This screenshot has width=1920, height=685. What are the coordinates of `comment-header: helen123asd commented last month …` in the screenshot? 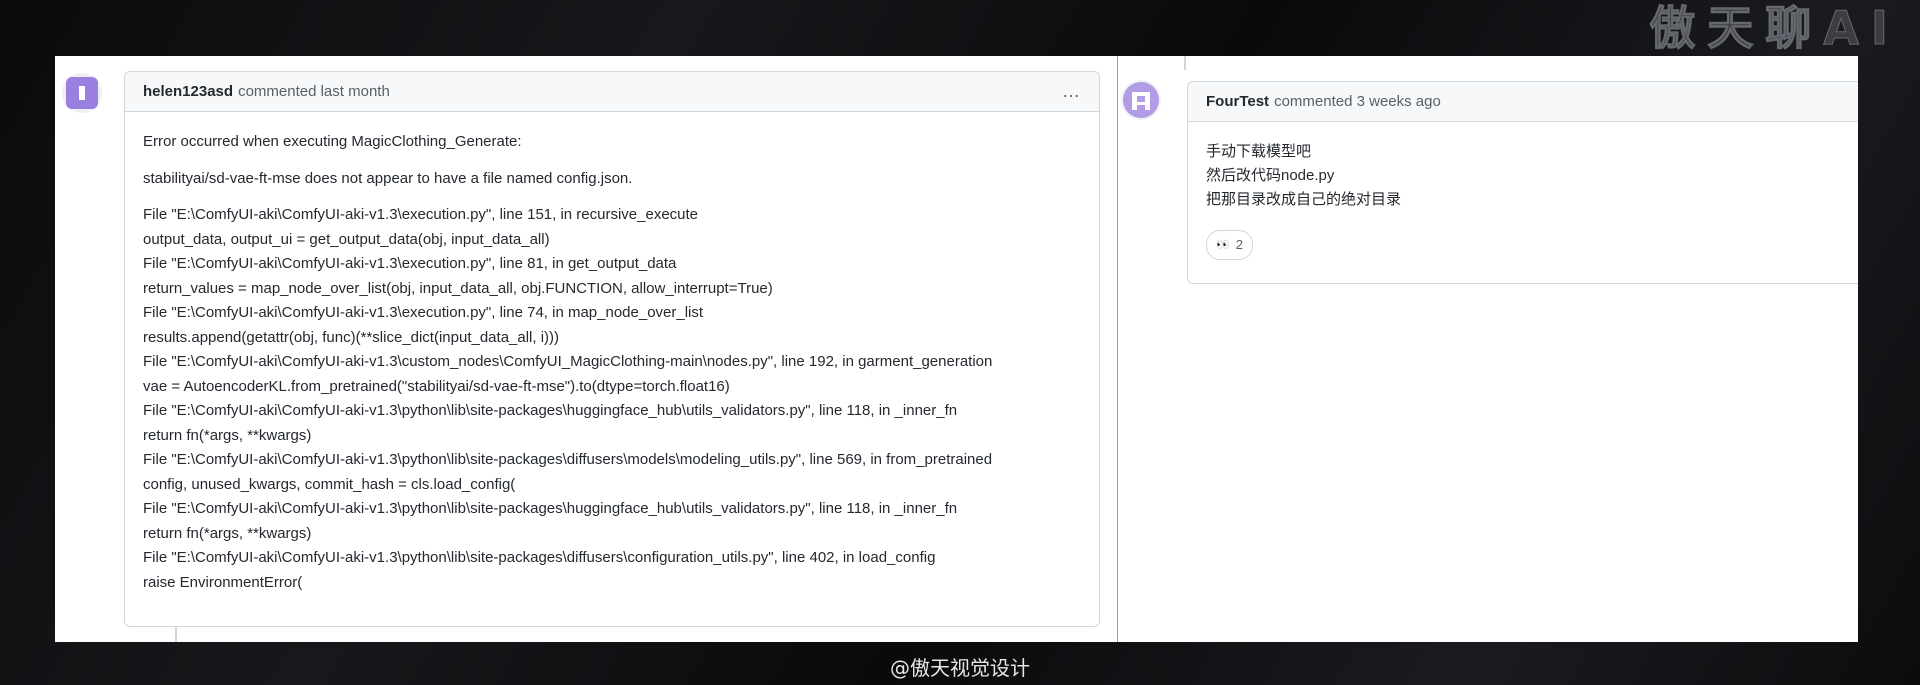 It's located at (612, 92).